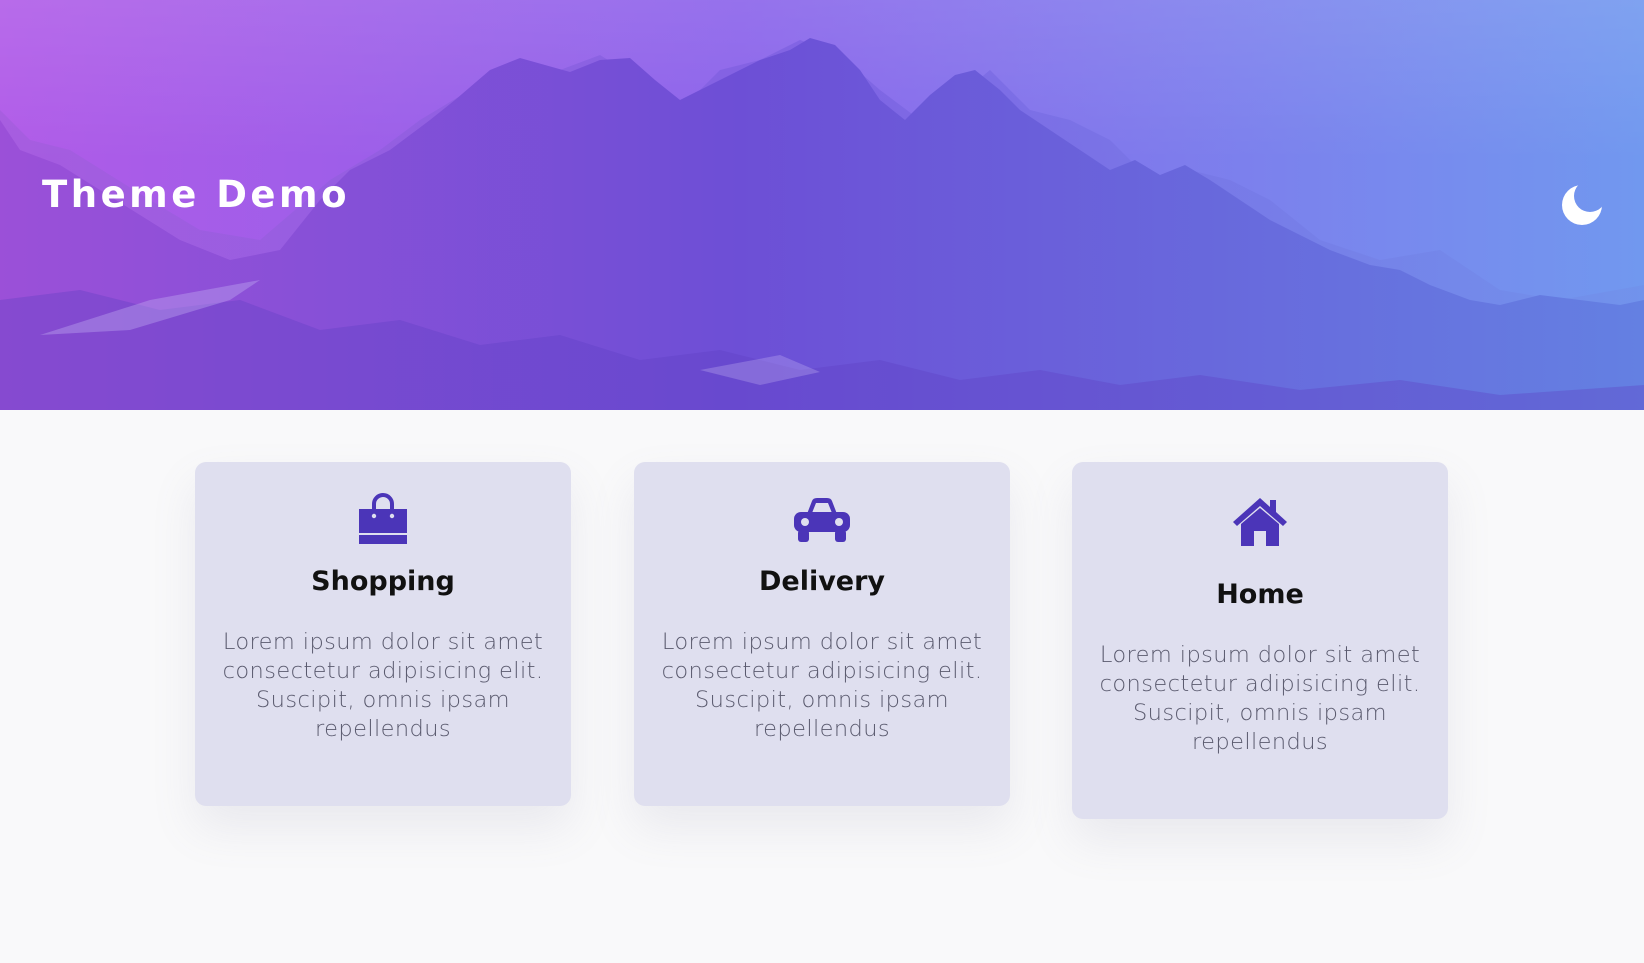  What do you see at coordinates (383, 581) in the screenshot?
I see `card-title: Shopping` at bounding box center [383, 581].